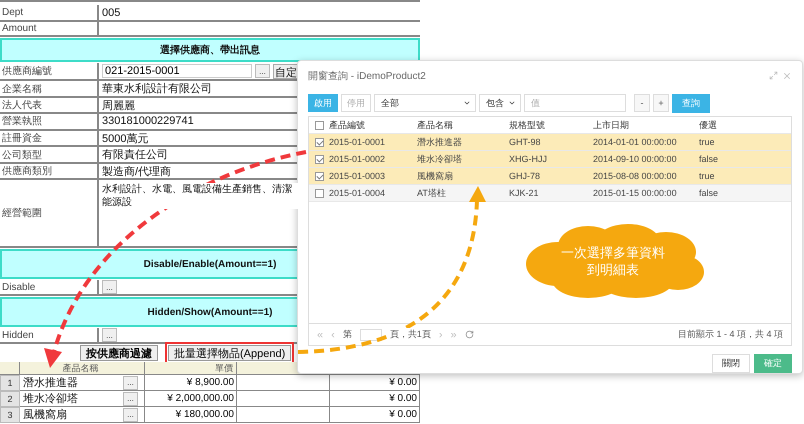  I want to click on table-cell: ¥ 180,000.00, so click(191, 415).